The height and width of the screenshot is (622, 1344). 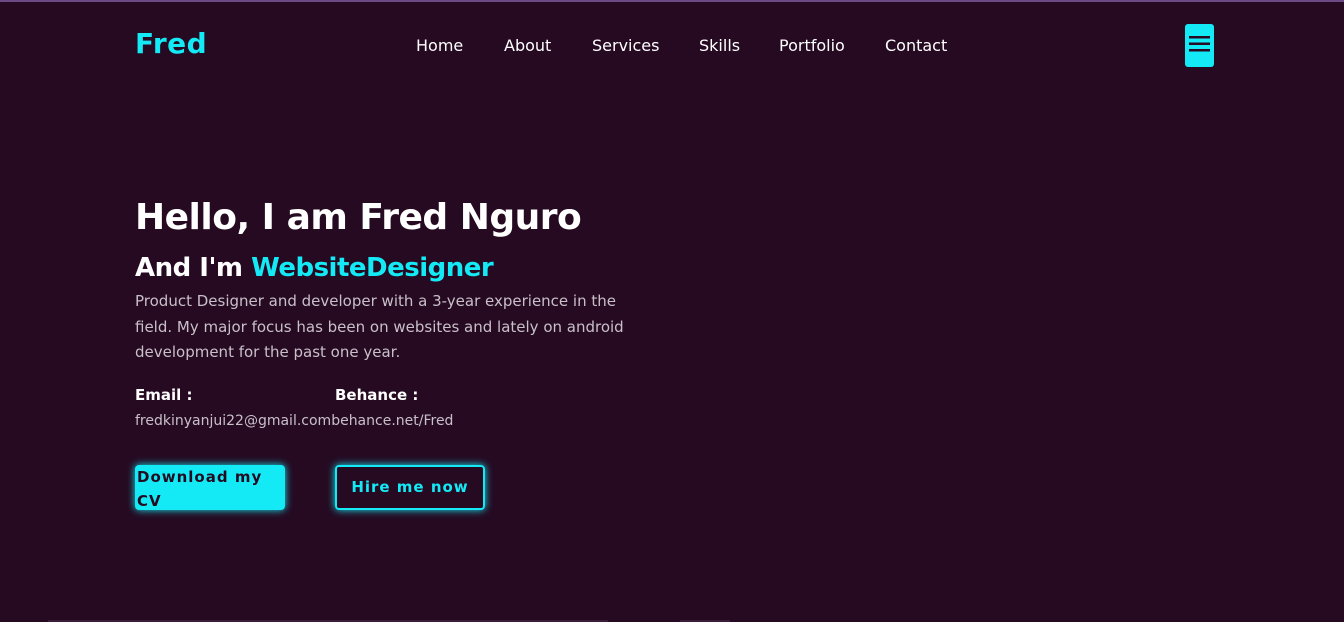 What do you see at coordinates (171, 44) in the screenshot?
I see `logo: Fred` at bounding box center [171, 44].